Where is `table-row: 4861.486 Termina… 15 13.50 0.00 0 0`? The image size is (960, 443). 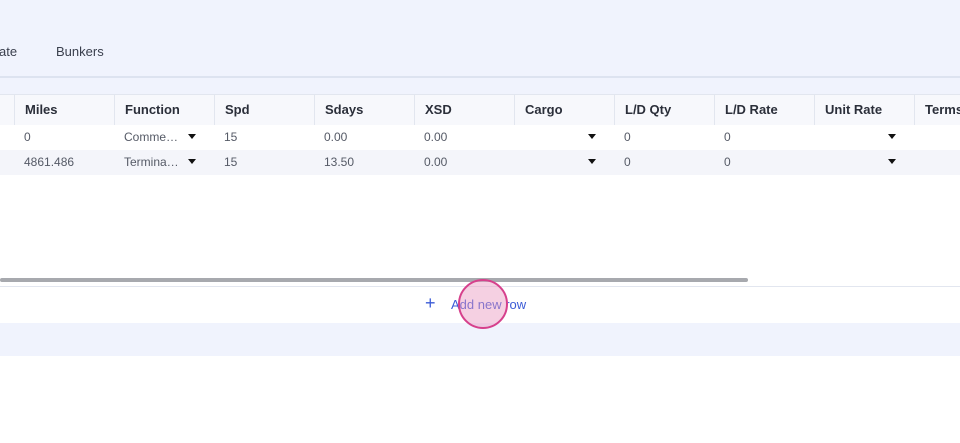 table-row: 4861.486 Termina… 15 13.50 0.00 0 0 is located at coordinates (480, 162).